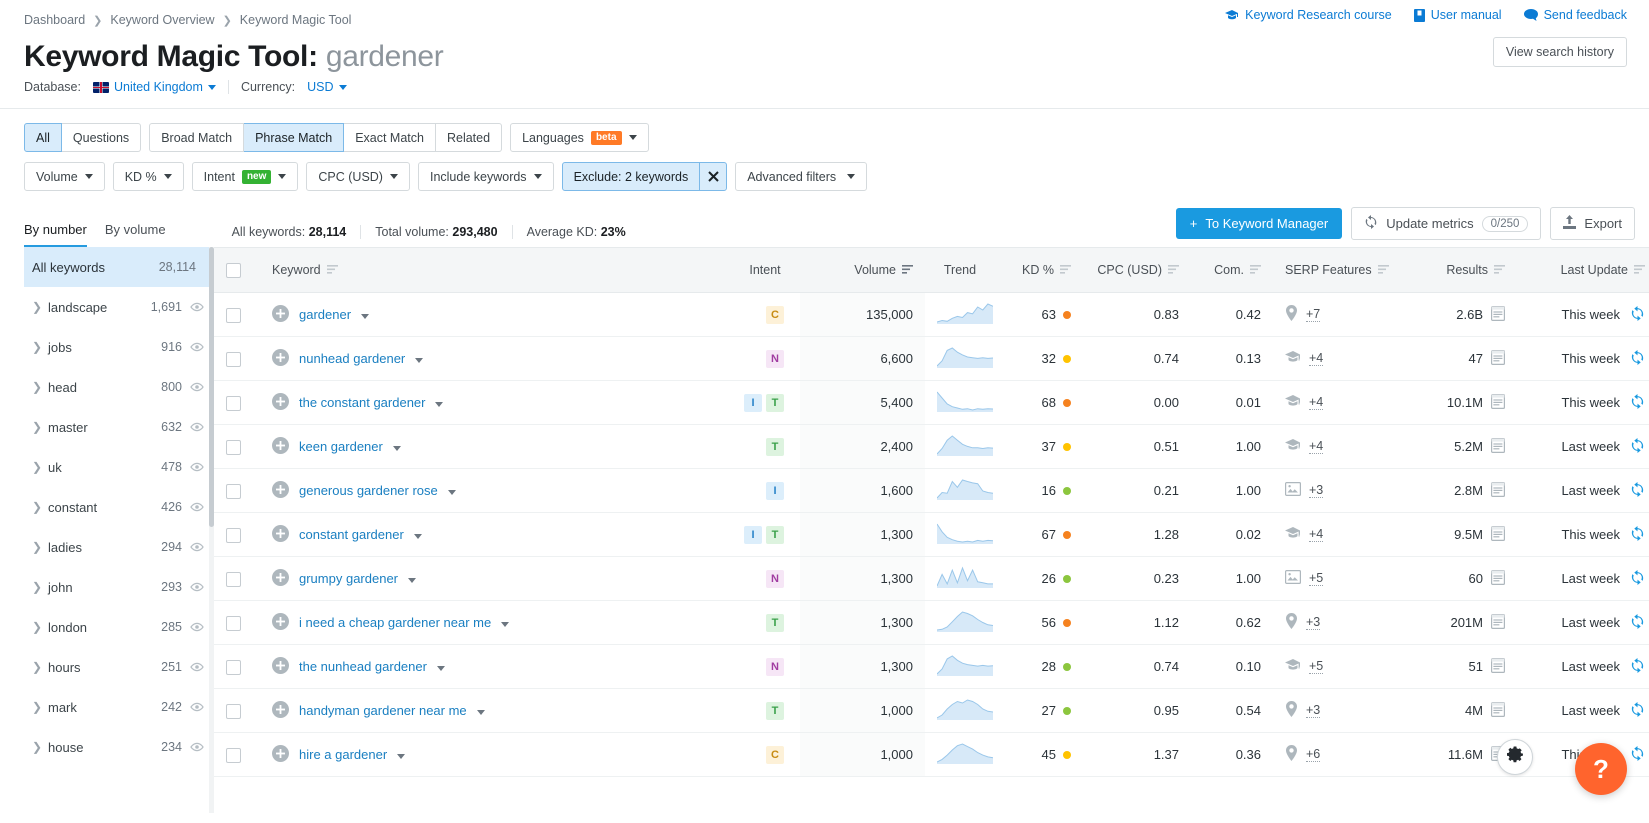 Image resolution: width=1649 pixels, height=823 pixels. Describe the element at coordinates (348, 578) in the screenshot. I see `keyword-link: grumpy gardener` at that location.